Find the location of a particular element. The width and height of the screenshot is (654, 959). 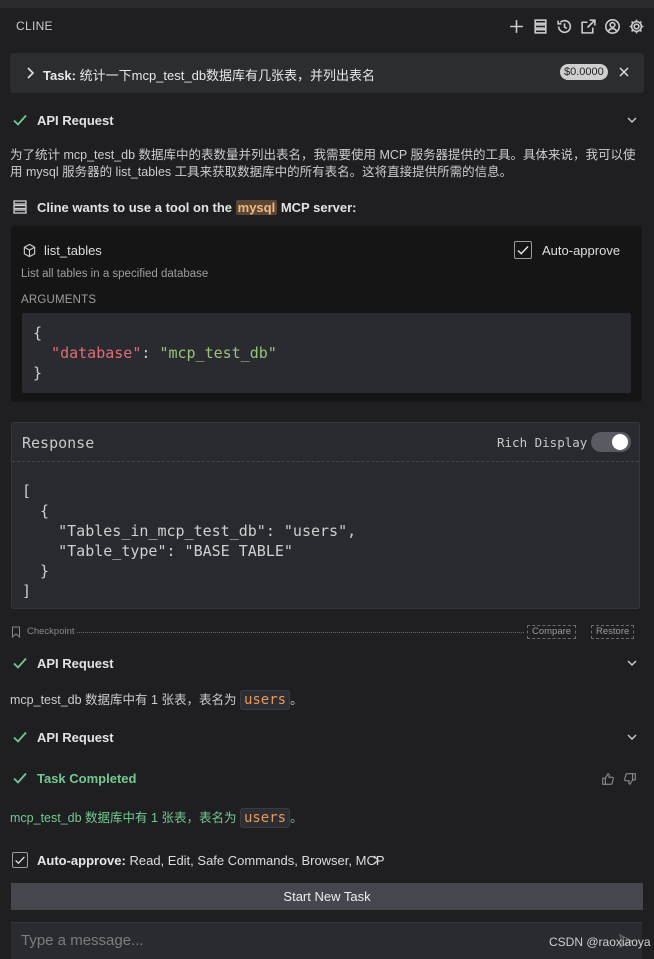

checkpoint-label: Checkpoint is located at coordinates (51, 631).